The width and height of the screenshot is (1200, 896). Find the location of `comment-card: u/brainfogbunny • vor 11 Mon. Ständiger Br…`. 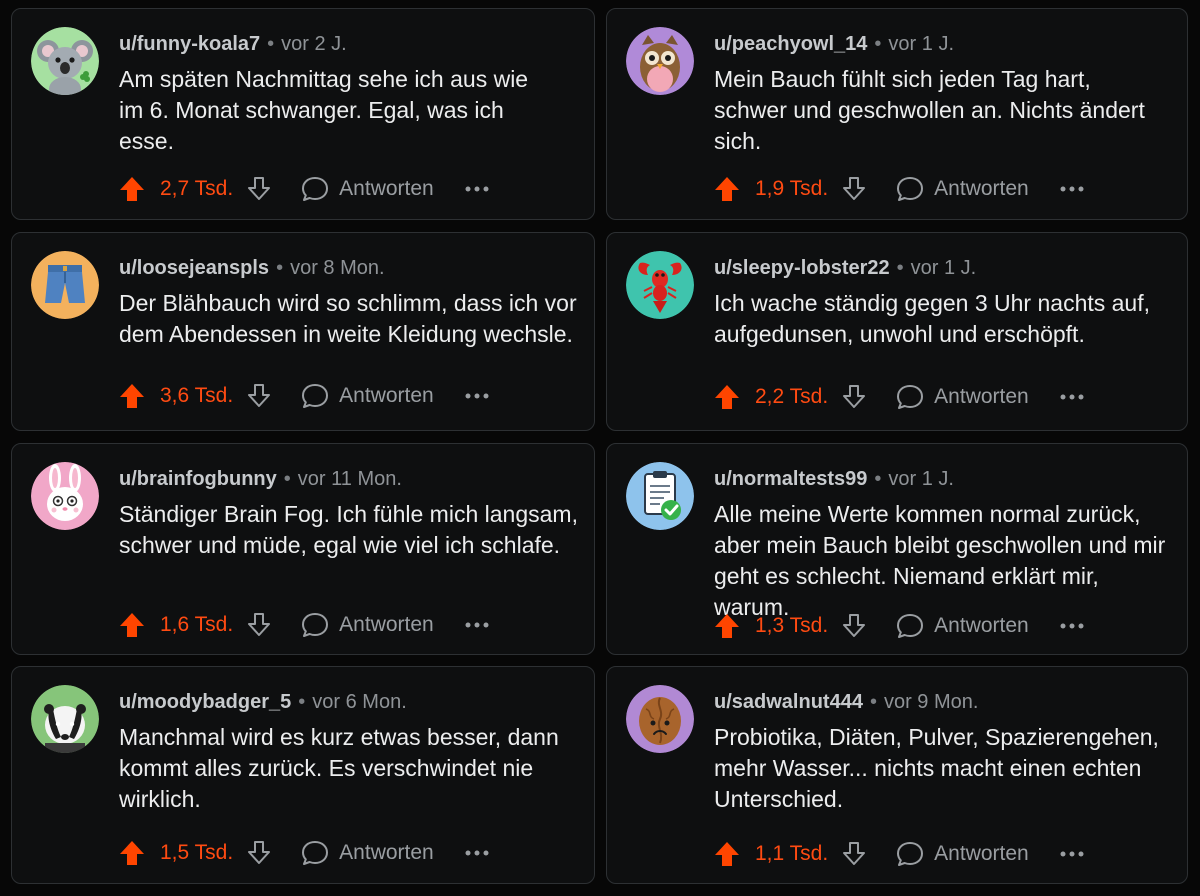

comment-card: u/brainfogbunny • vor 11 Mon. Ständiger Br… is located at coordinates (303, 549).